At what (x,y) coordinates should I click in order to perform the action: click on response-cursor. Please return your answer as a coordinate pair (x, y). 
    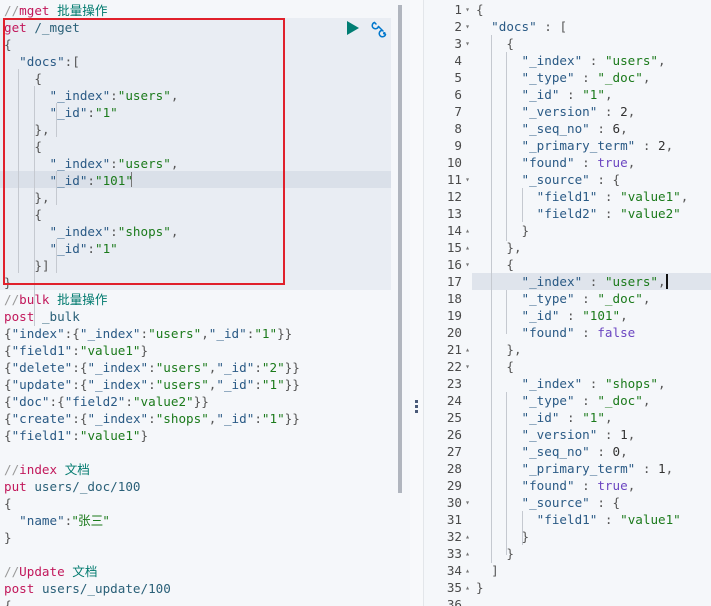
    Looking at the image, I should click on (667, 281).